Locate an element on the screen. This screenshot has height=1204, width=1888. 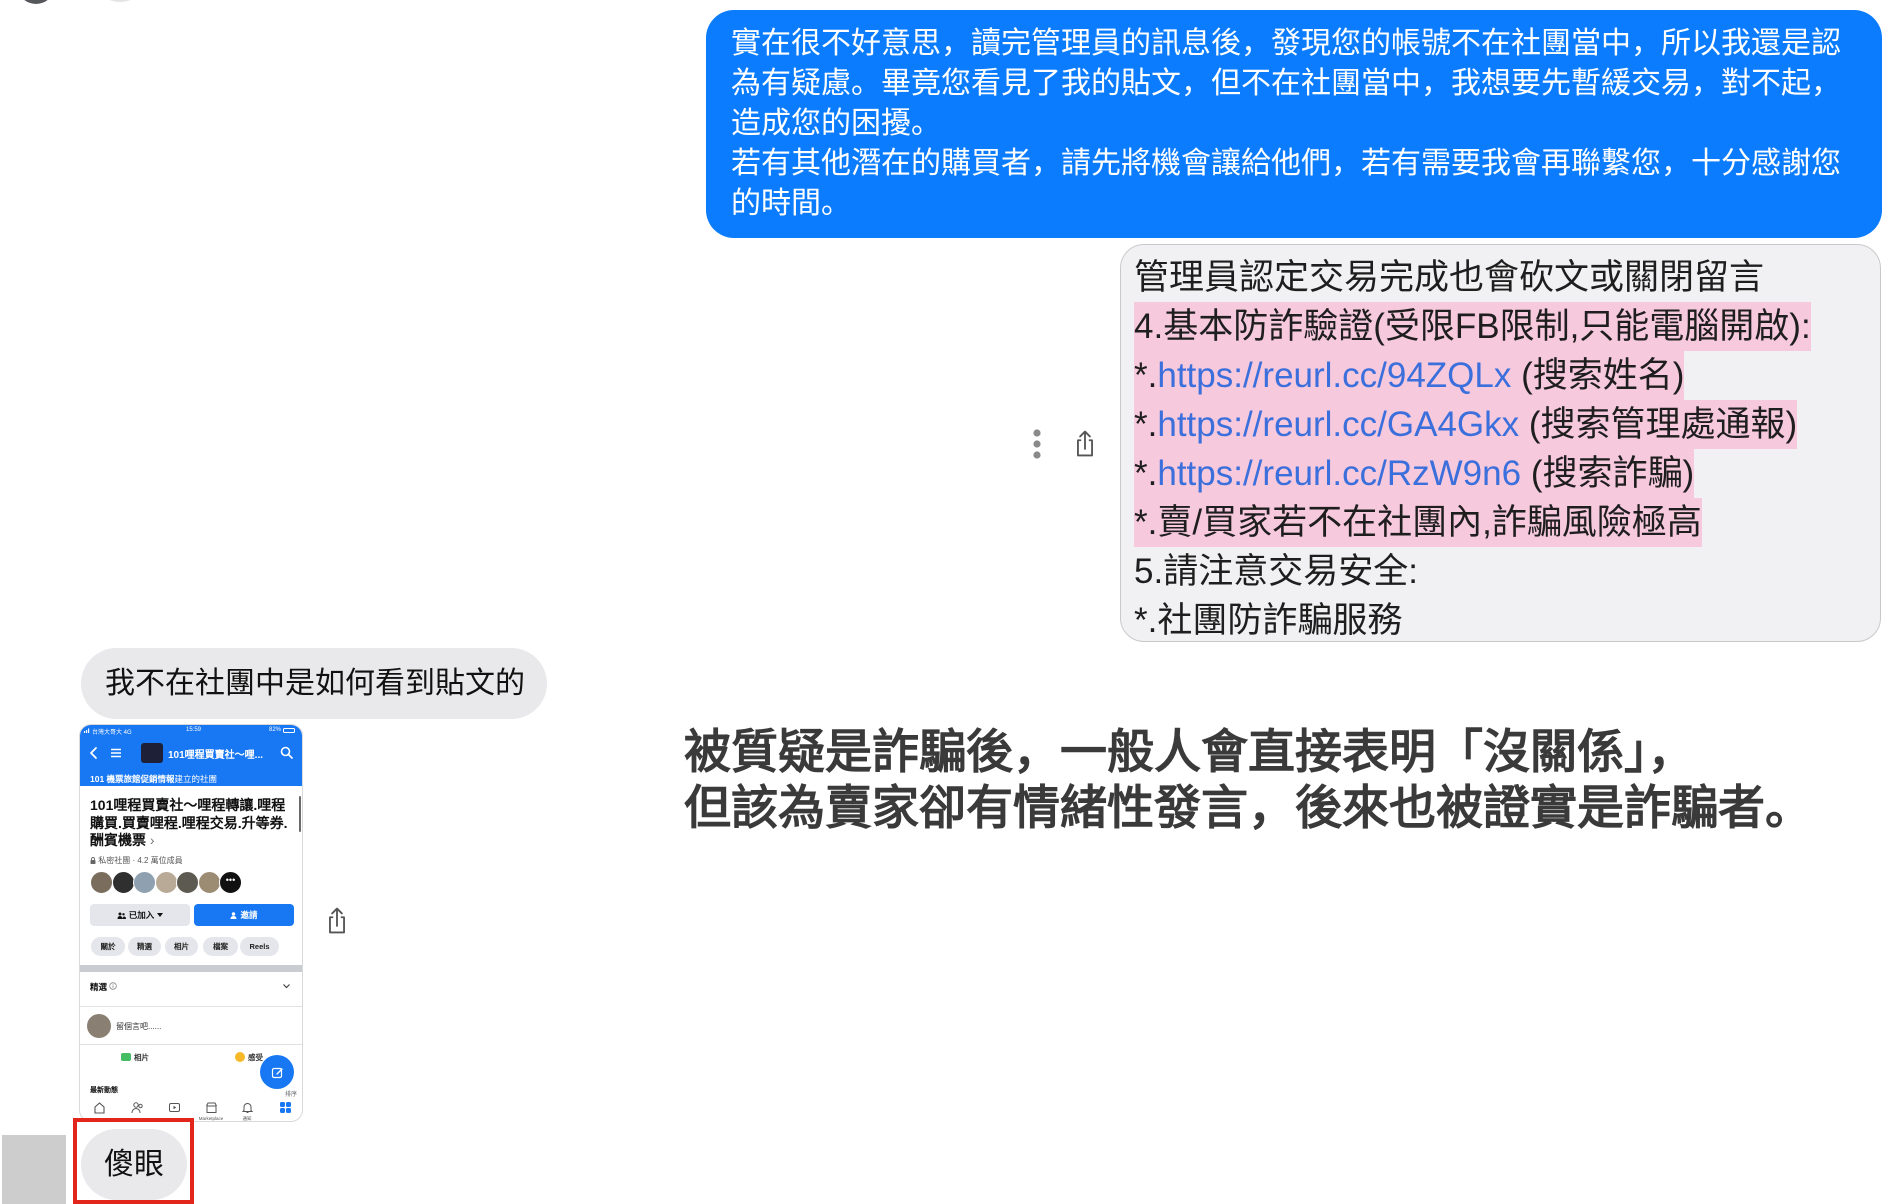
bell-icon is located at coordinates (247, 1107).